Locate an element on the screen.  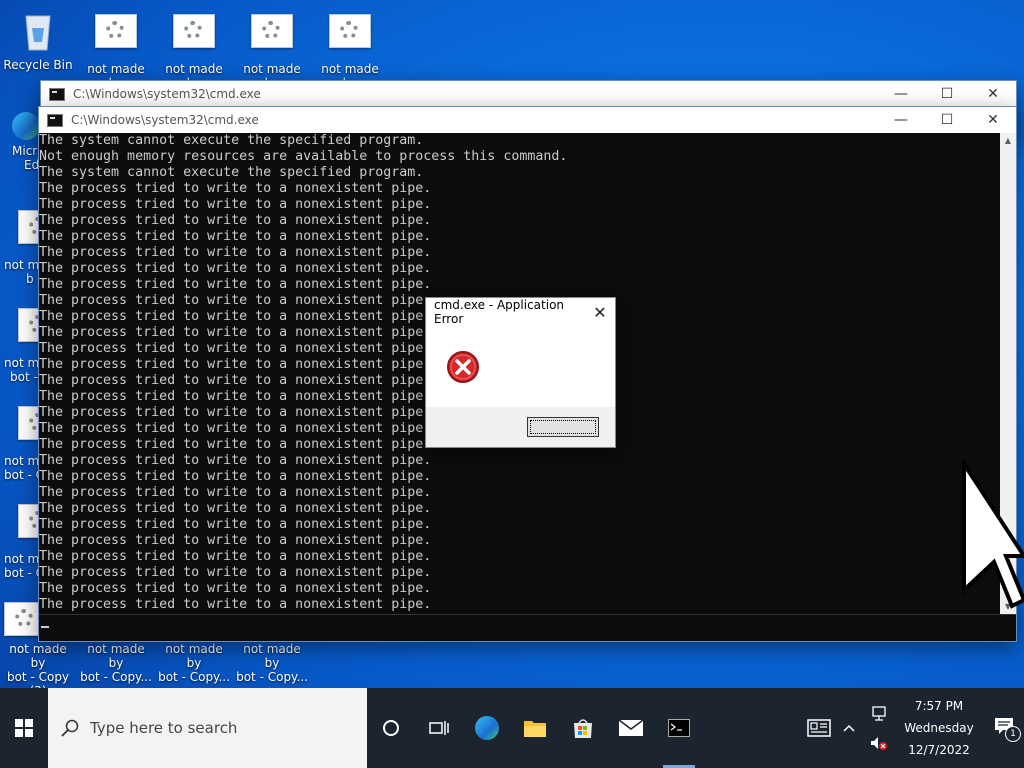
recycle-bin-icon is located at coordinates (38, 30).